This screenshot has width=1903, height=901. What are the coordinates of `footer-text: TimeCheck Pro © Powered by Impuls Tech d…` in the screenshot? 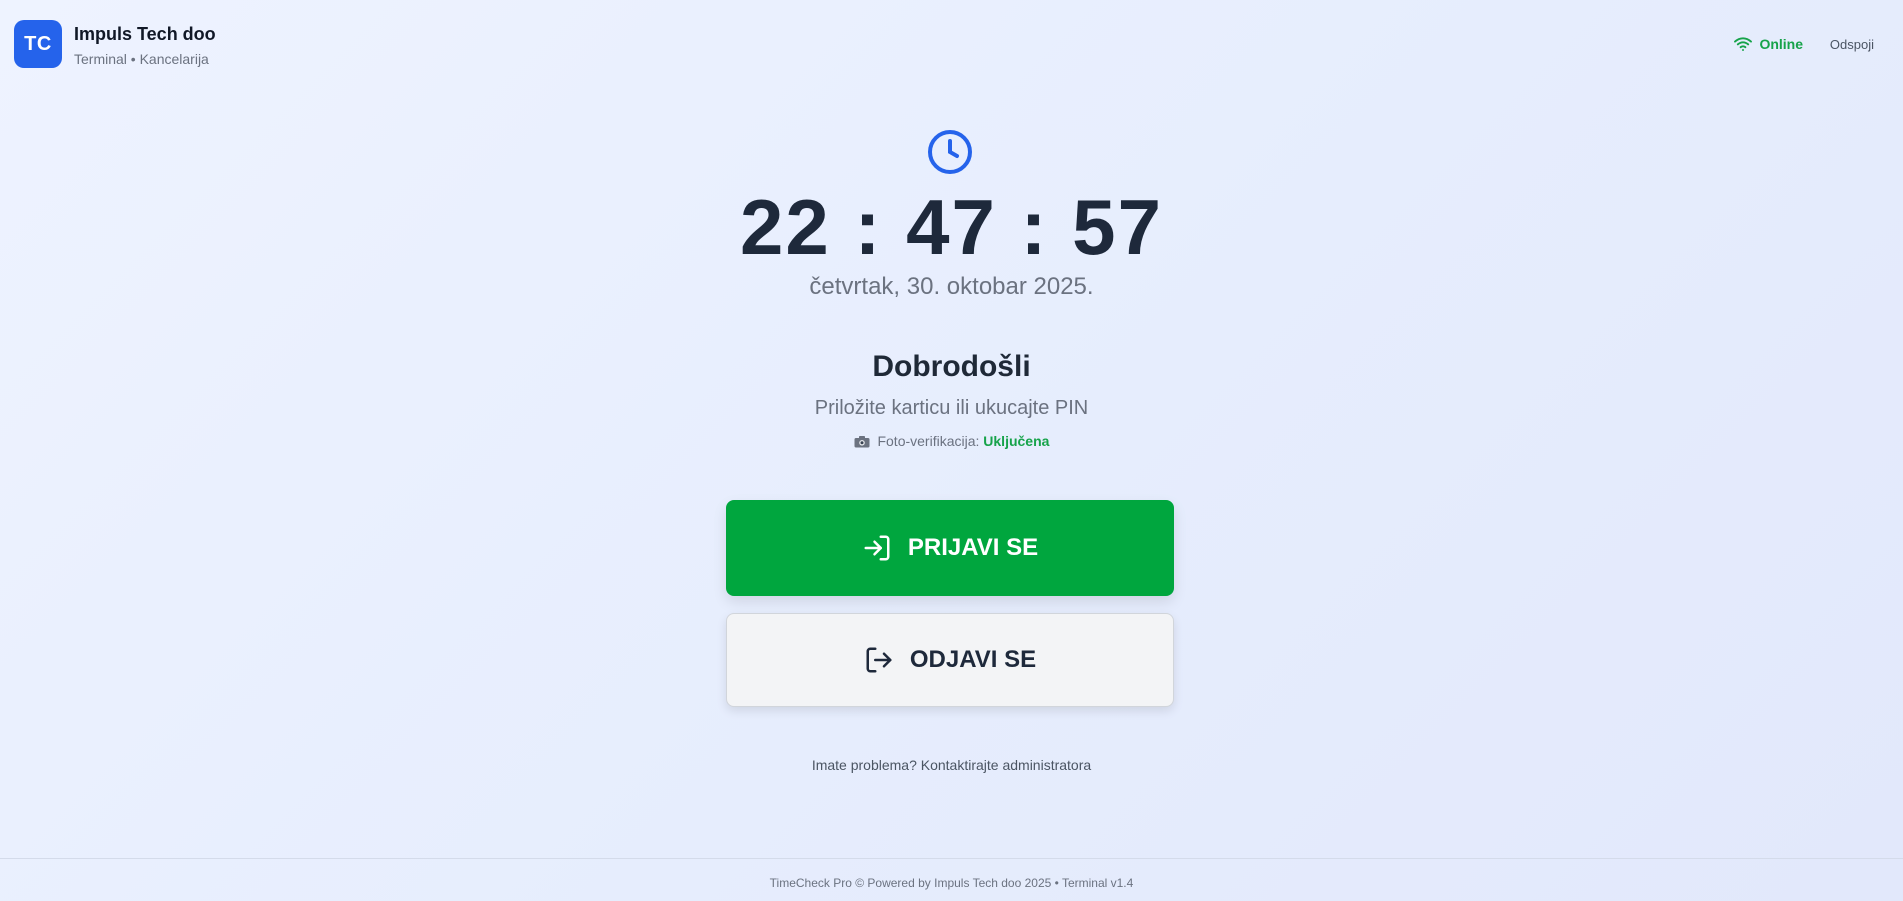 It's located at (951, 883).